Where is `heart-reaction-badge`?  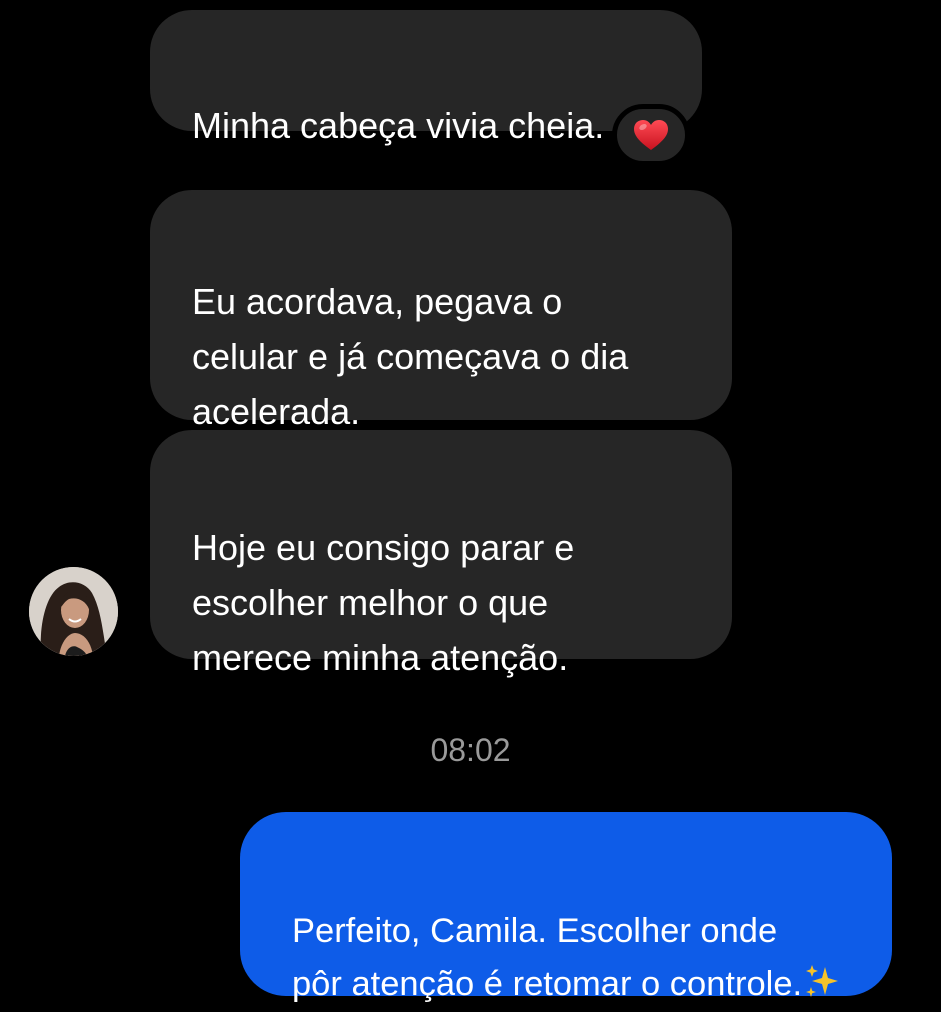
heart-reaction-badge is located at coordinates (651, 135).